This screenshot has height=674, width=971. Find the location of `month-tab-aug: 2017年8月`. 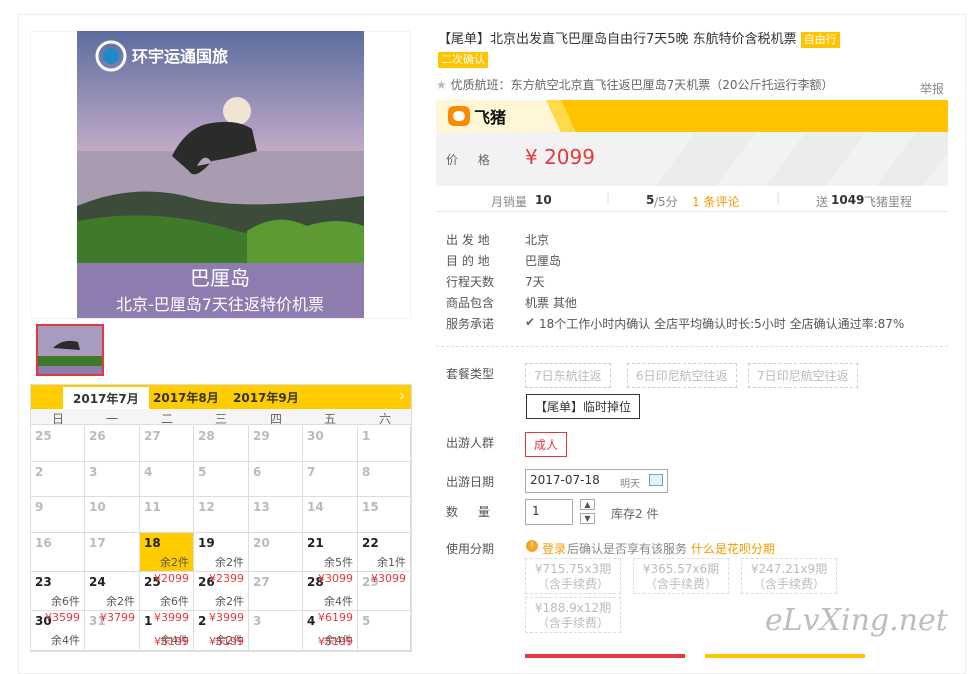

month-tab-aug: 2017年8月 is located at coordinates (186, 397).